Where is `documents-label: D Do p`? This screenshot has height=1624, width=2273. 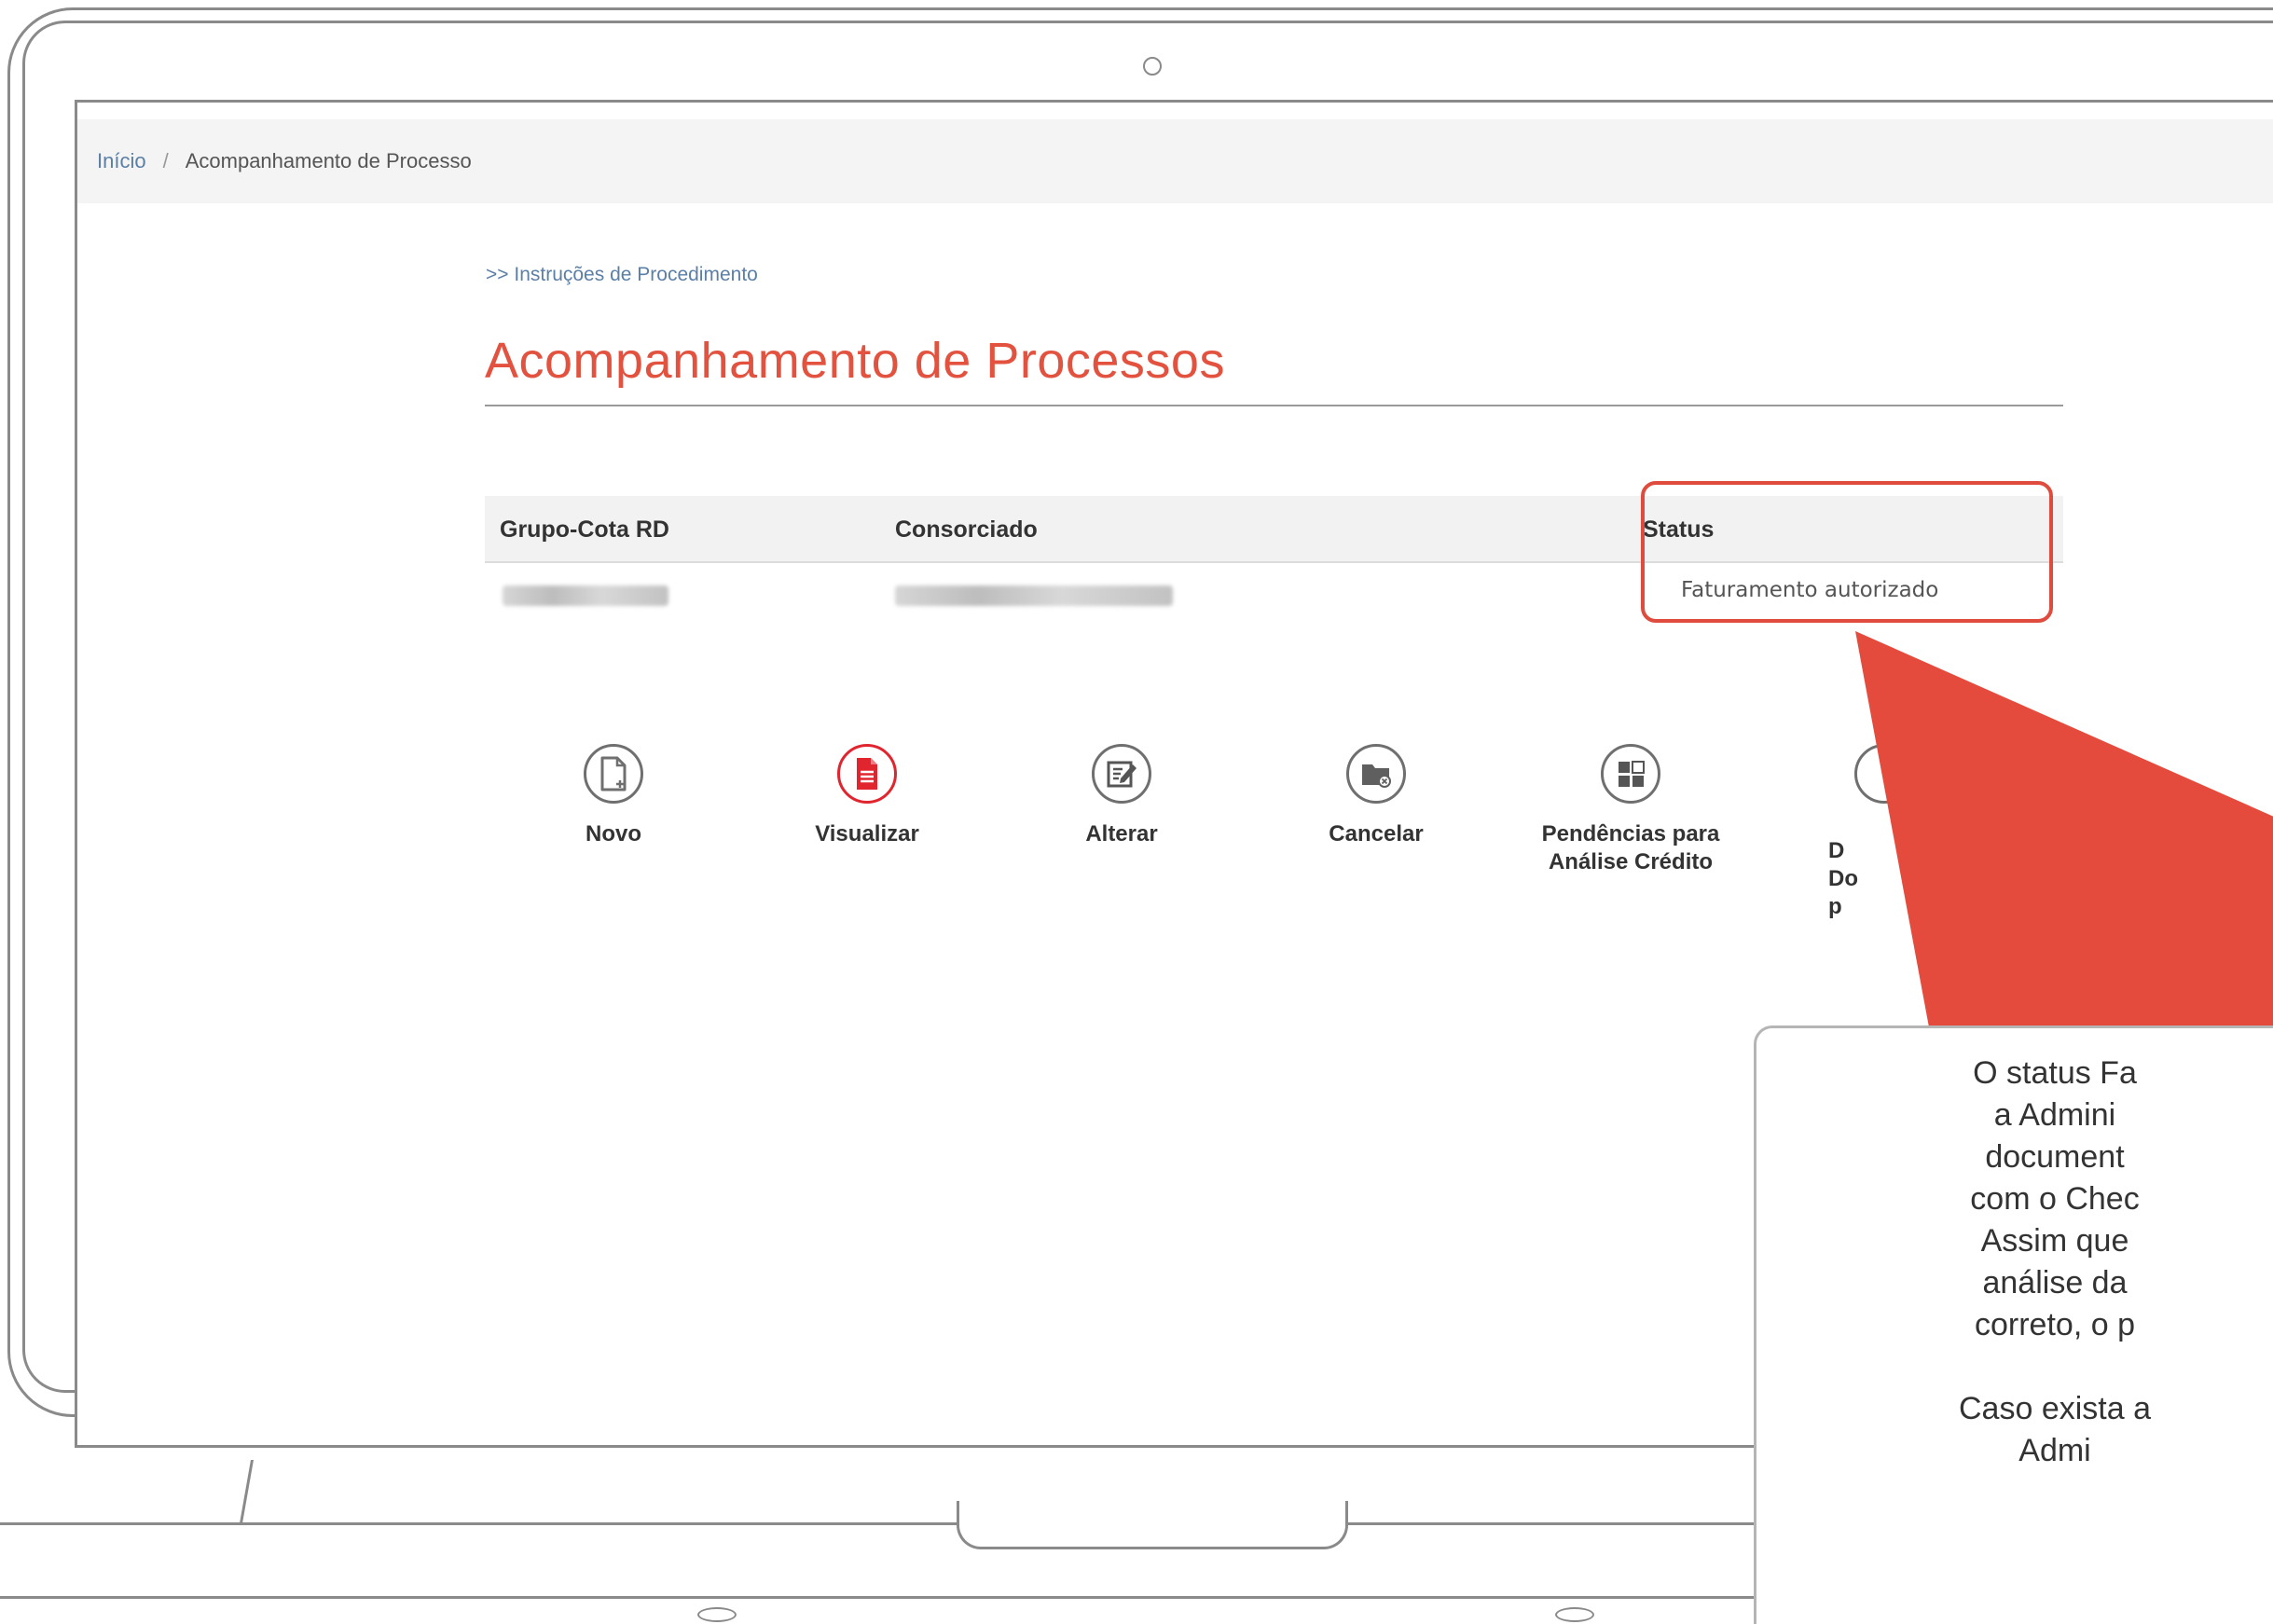 documents-label: D Do p is located at coordinates (1843, 878).